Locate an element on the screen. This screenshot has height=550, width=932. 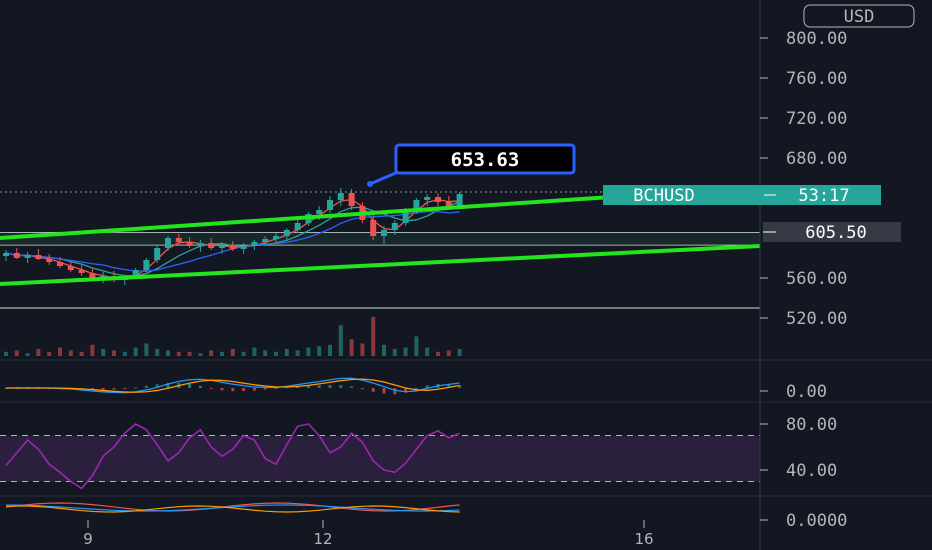
indicator-tick-label: 0.0000 is located at coordinates (816, 521).